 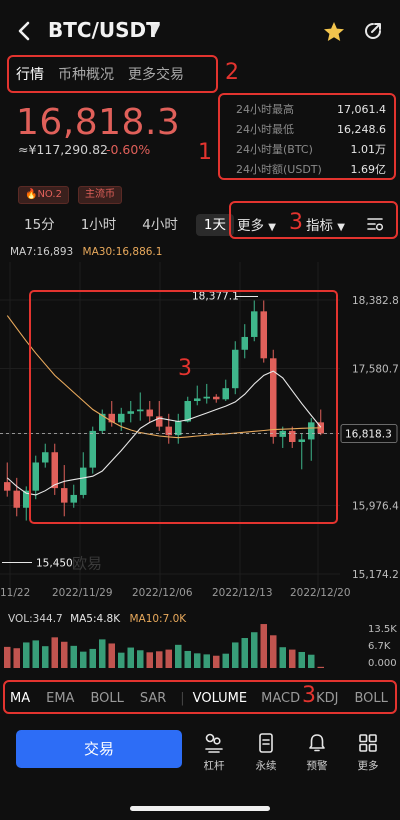 What do you see at coordinates (86, 75) in the screenshot?
I see `tab-coin-overview: 币种概况` at bounding box center [86, 75].